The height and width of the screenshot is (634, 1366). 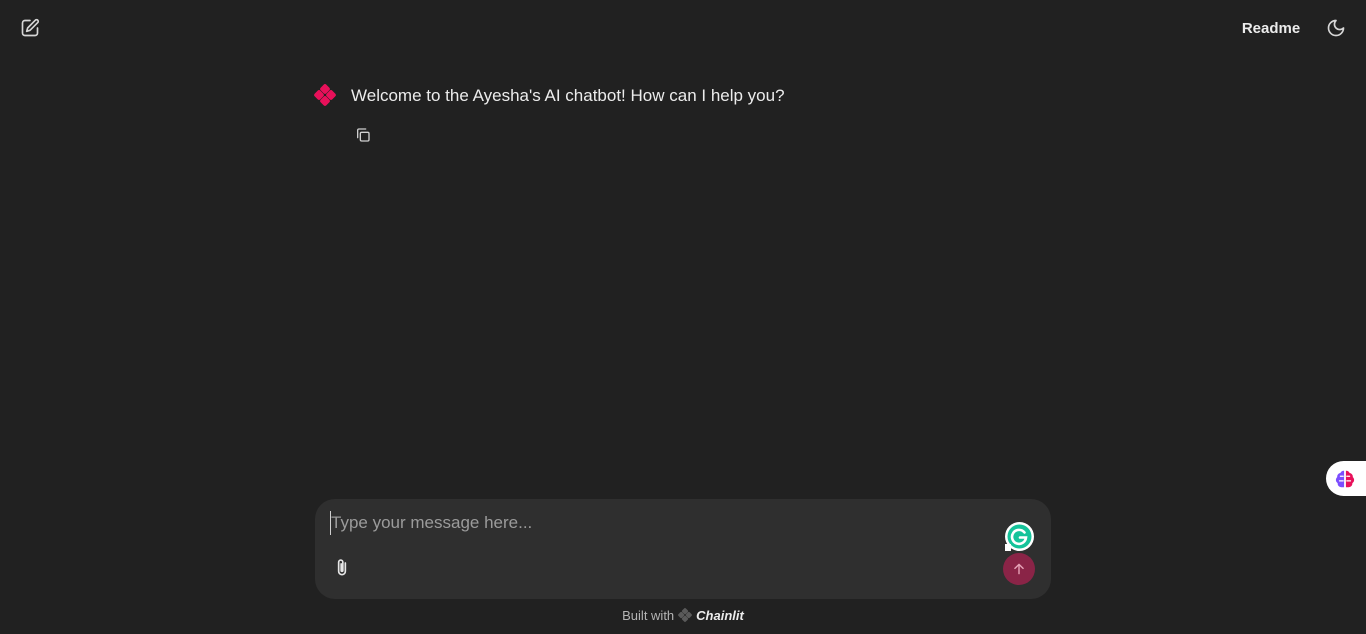 I want to click on edit-pencil-icon, so click(x=30, y=27).